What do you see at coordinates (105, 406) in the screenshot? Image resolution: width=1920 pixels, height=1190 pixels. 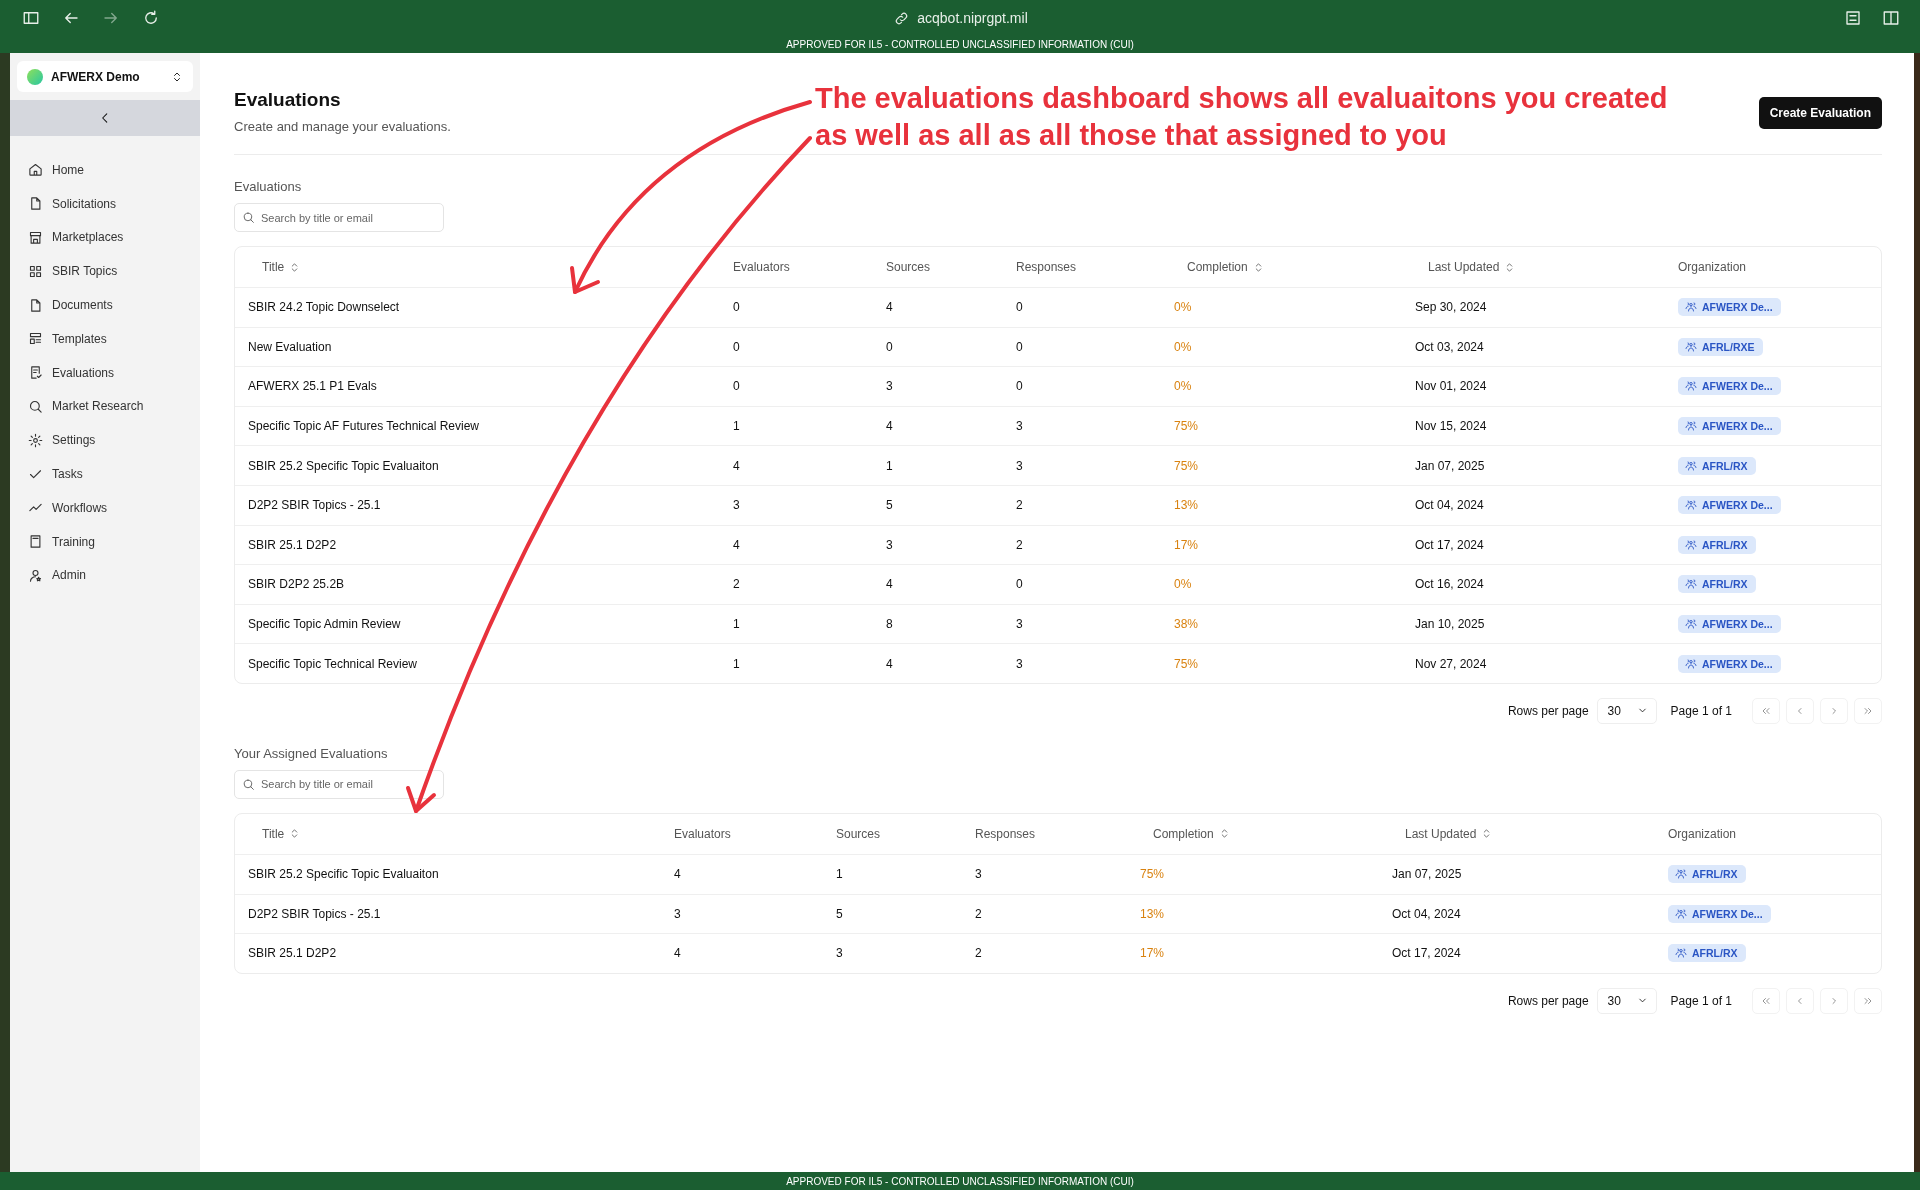 I see `sidebar-item: Market Research` at bounding box center [105, 406].